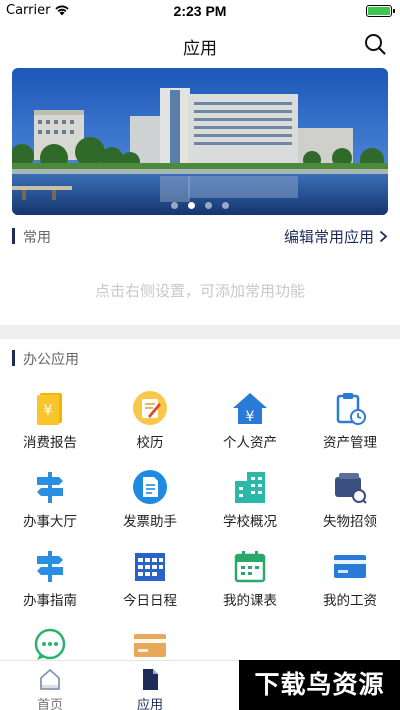 The width and height of the screenshot is (400, 710). I want to click on document-icon, so click(150, 679).